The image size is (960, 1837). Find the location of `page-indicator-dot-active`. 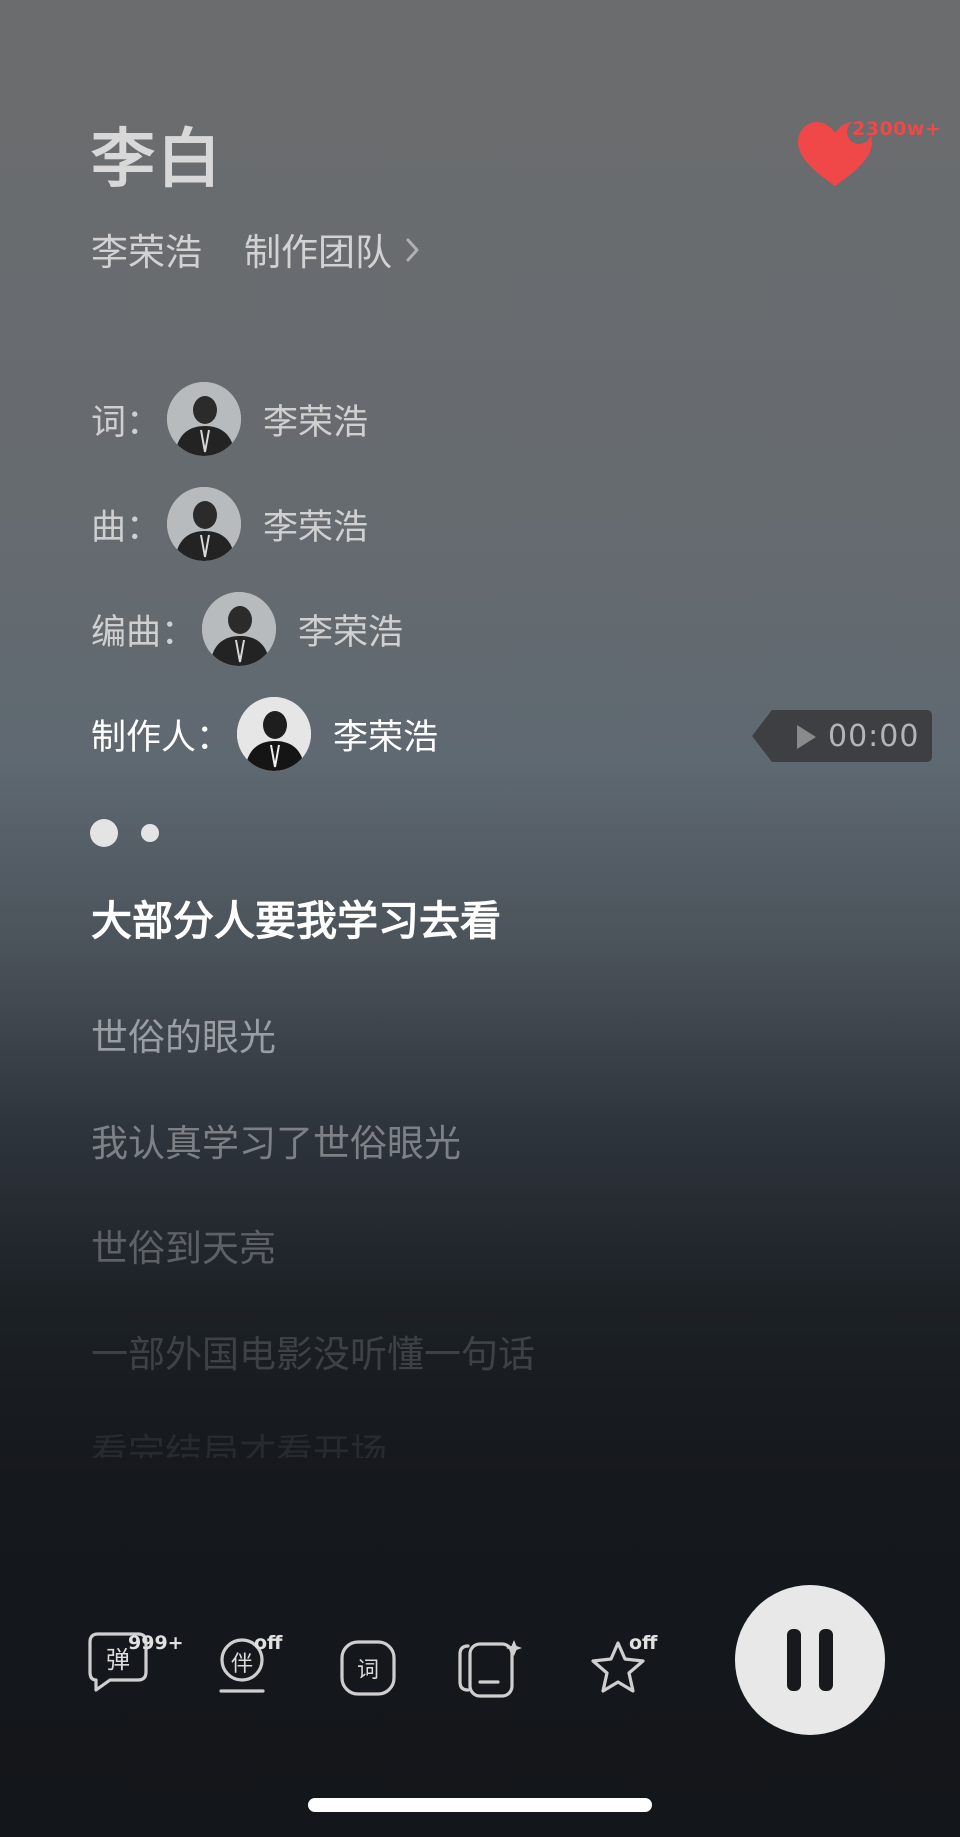

page-indicator-dot-active is located at coordinates (104, 833).